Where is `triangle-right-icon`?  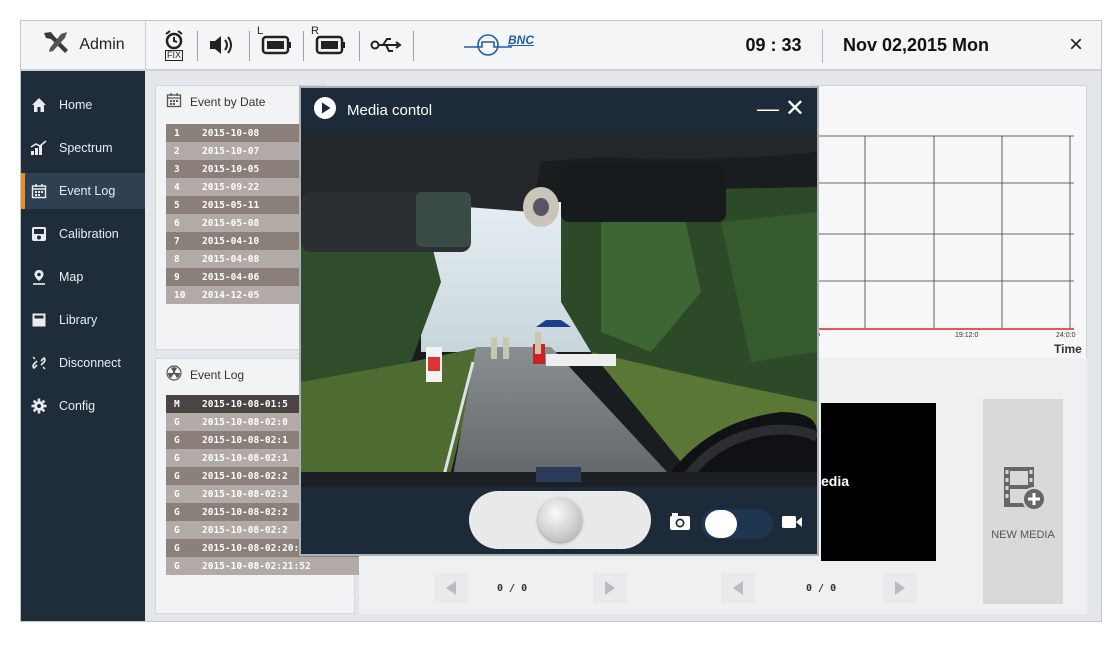 triangle-right-icon is located at coordinates (900, 588).